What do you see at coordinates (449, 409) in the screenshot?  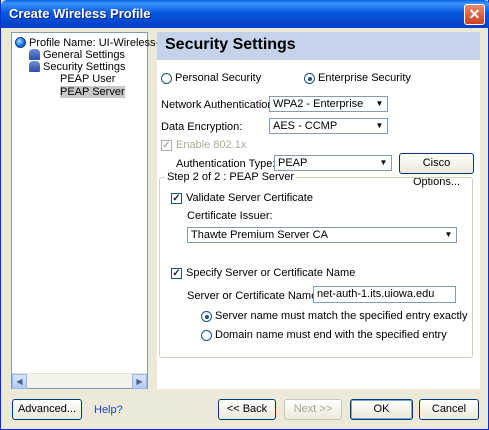 I see `cancel-button: Cancel` at bounding box center [449, 409].